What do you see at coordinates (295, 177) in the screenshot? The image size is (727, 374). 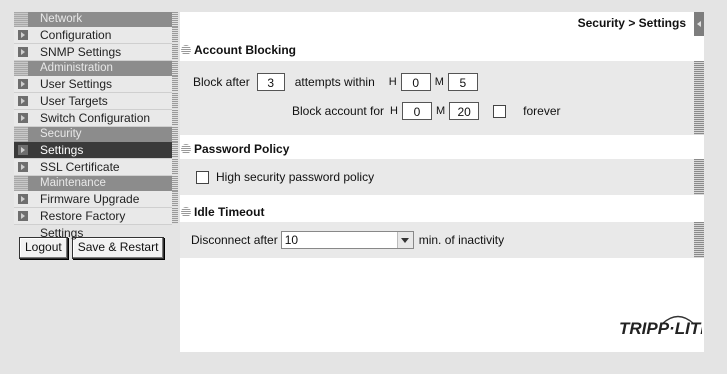 I see `high-security-label: High security password policy` at bounding box center [295, 177].